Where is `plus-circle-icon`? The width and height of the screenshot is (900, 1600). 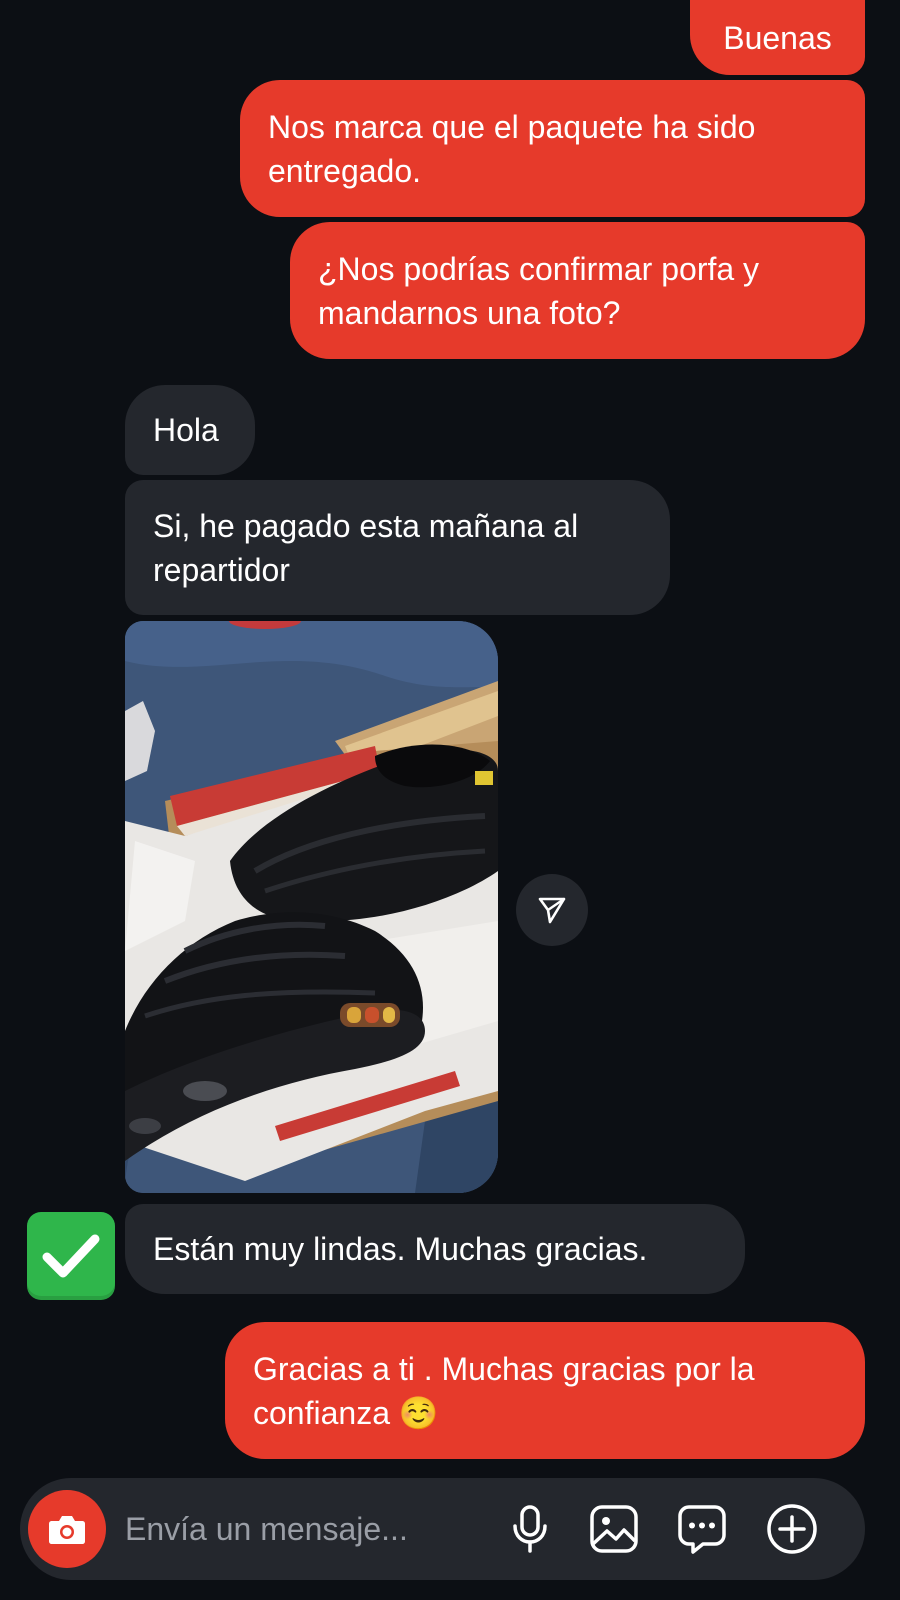
plus-circle-icon is located at coordinates (792, 1529).